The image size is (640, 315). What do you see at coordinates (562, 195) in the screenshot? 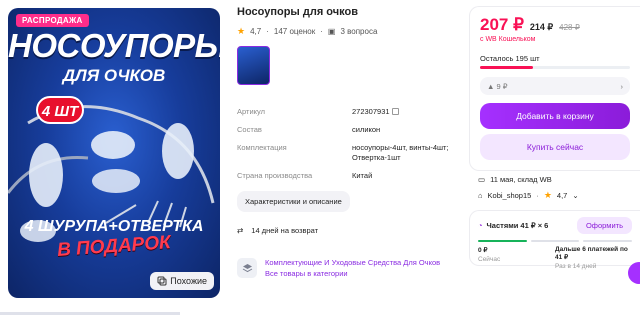
I see `seller-rating: 4,7` at bounding box center [562, 195].